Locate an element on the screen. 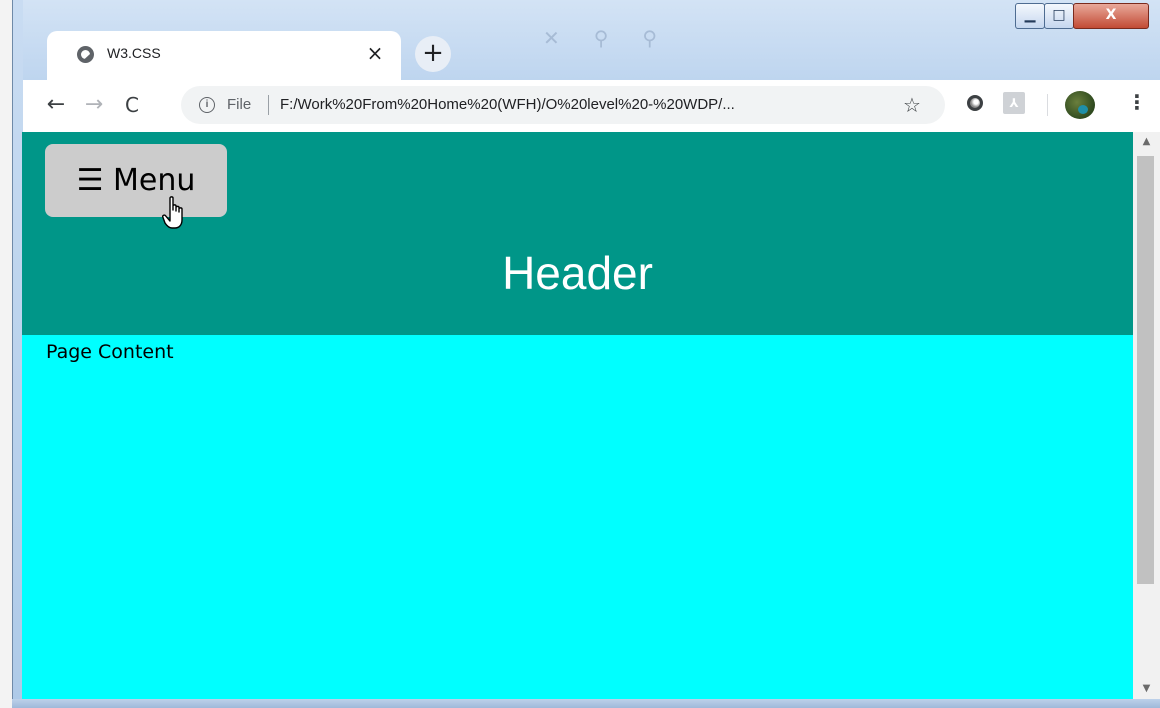  window-maximize-button: □ is located at coordinates (1059, 16).